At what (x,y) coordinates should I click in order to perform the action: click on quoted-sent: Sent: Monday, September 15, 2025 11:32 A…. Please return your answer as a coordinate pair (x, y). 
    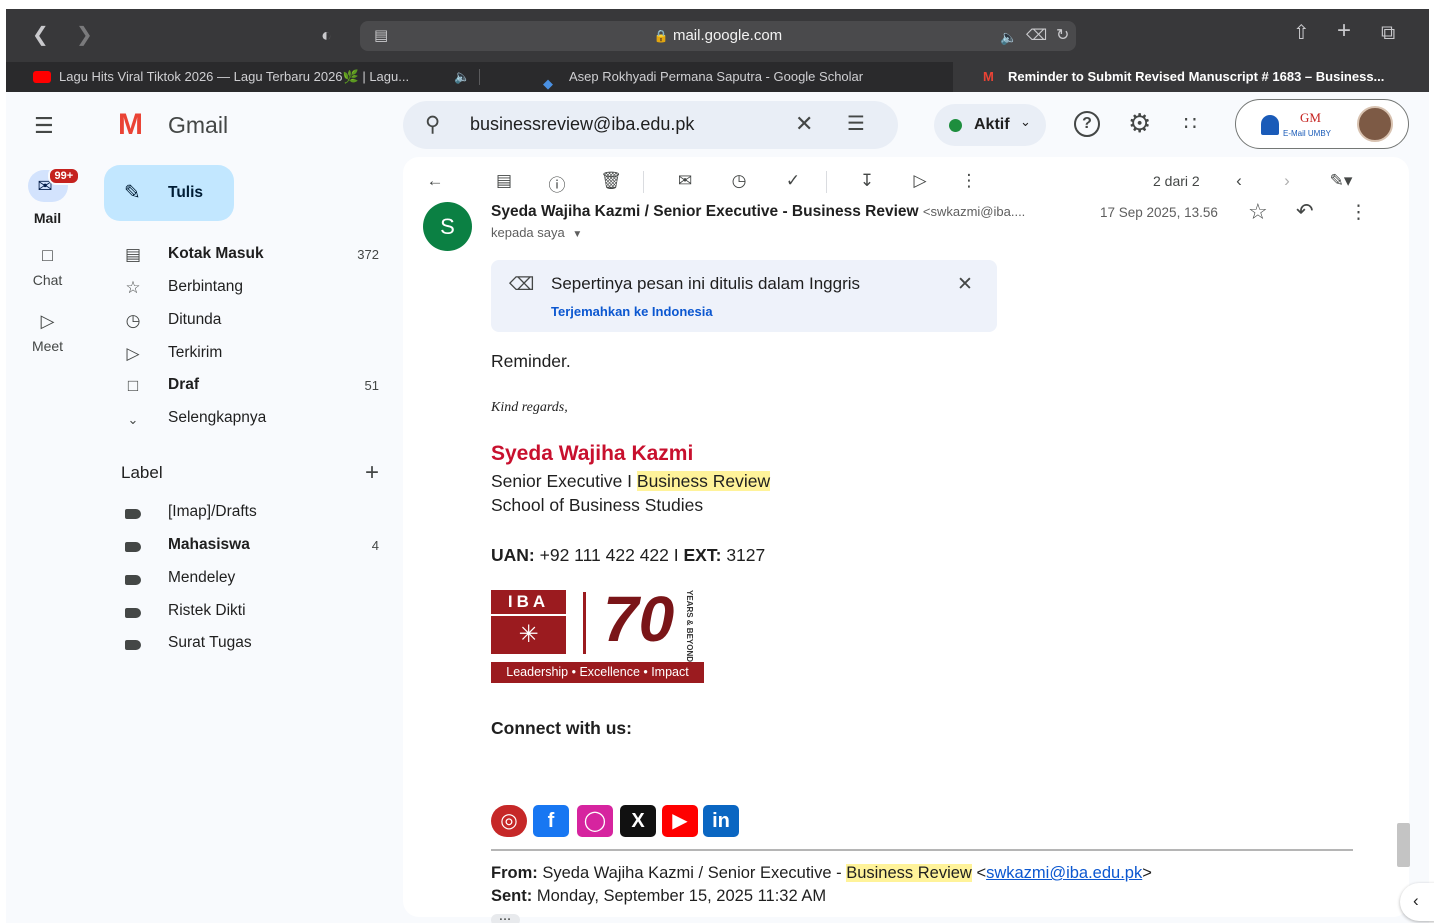
    Looking at the image, I should click on (659, 896).